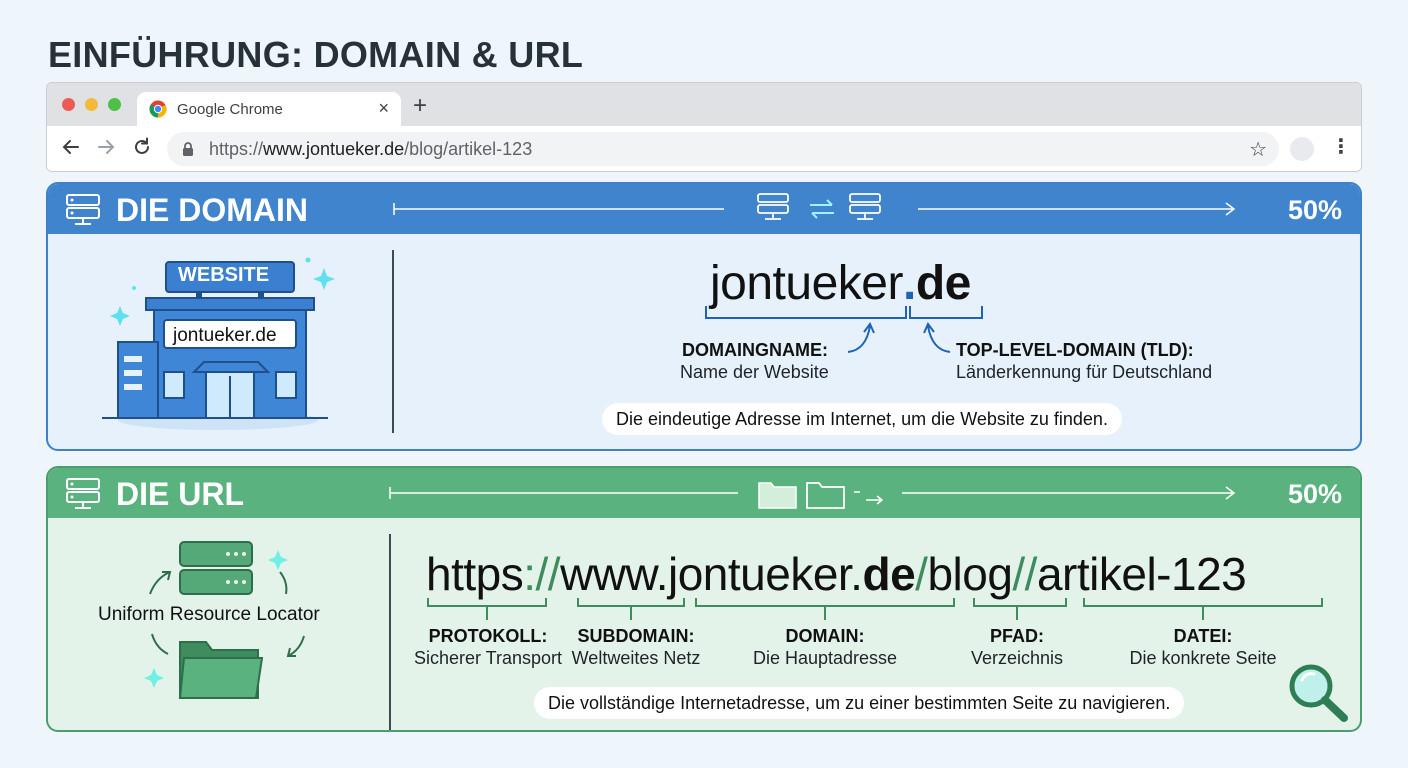 Image resolution: width=1408 pixels, height=768 pixels. Describe the element at coordinates (188, 149) in the screenshot. I see `lock-icon` at that location.